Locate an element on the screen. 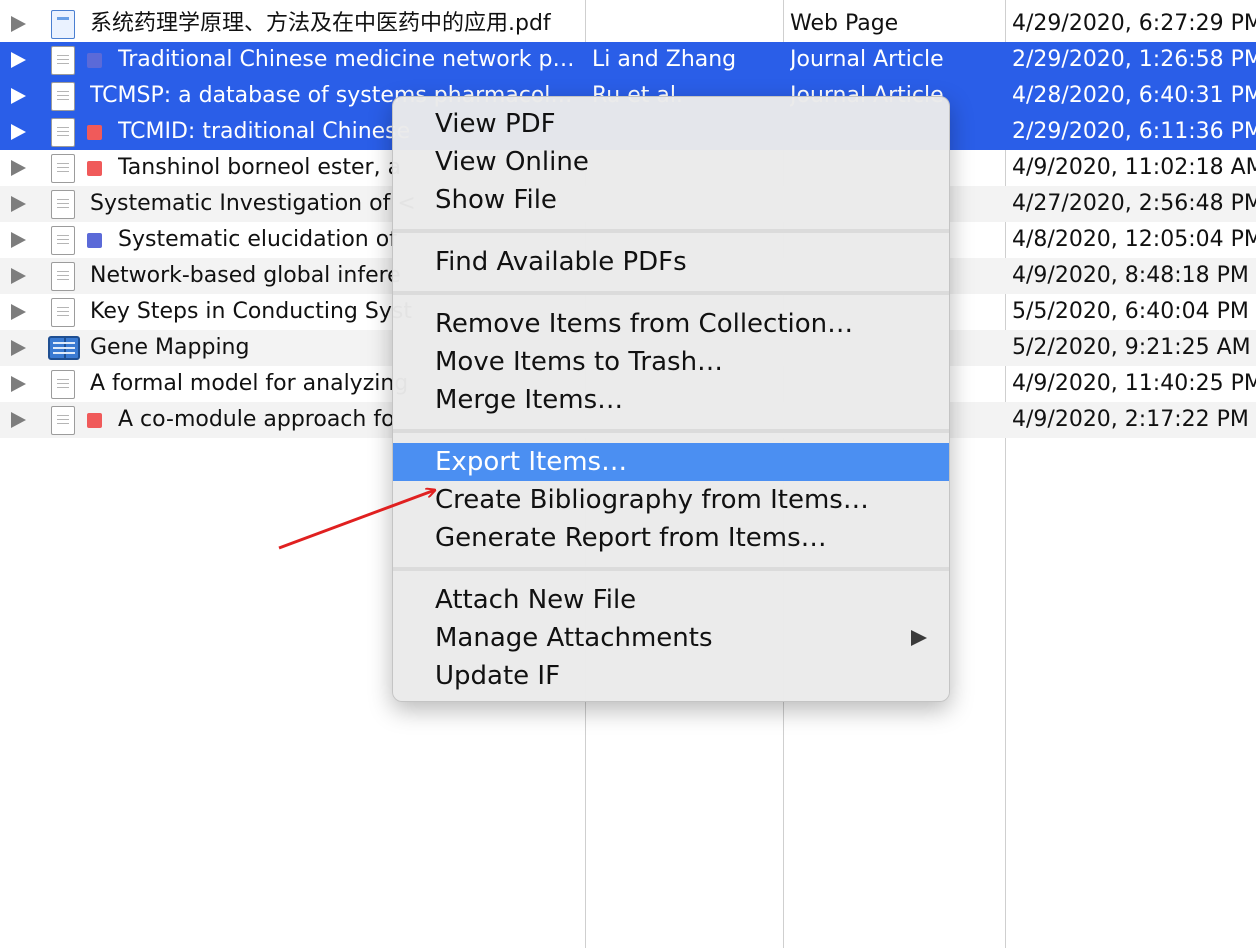 The height and width of the screenshot is (948, 1256). cell-item-type: Web Page is located at coordinates (844, 23).